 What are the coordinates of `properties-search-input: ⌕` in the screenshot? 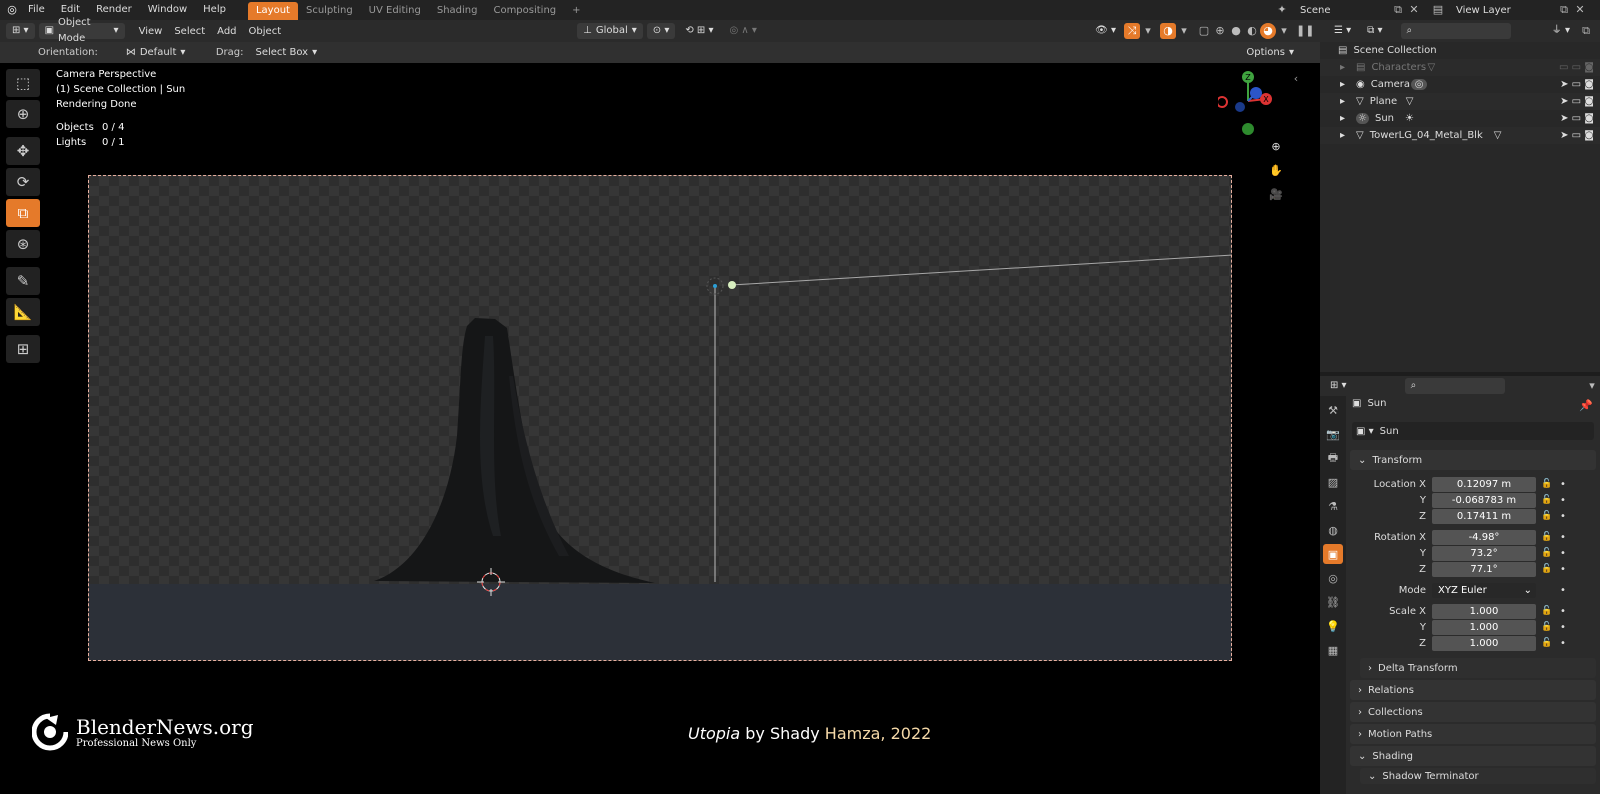 It's located at (1454, 386).